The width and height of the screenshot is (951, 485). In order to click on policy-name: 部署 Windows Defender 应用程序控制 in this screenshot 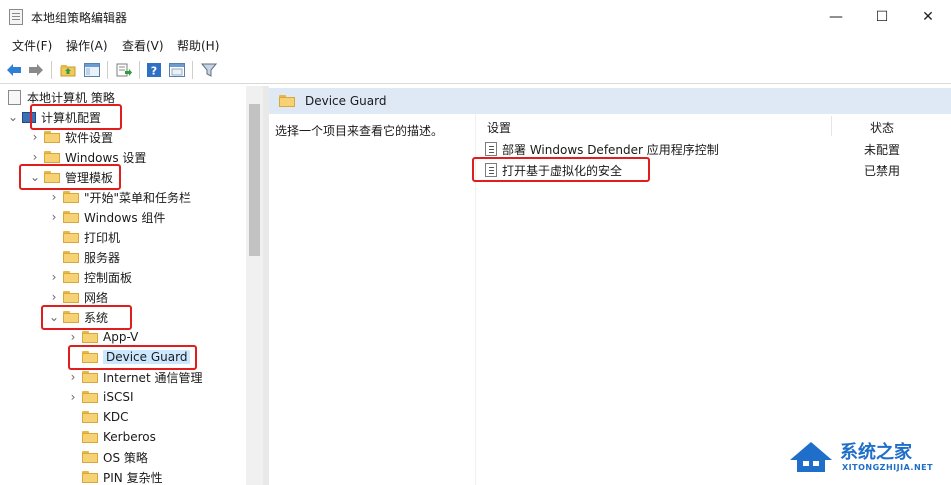, I will do `click(610, 149)`.